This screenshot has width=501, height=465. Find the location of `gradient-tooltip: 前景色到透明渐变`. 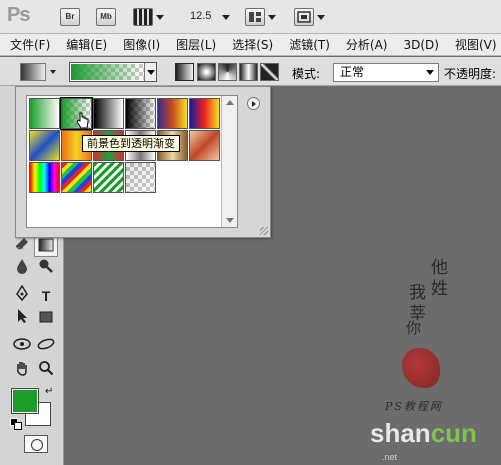

gradient-tooltip: 前景色到透明渐变 is located at coordinates (131, 143).